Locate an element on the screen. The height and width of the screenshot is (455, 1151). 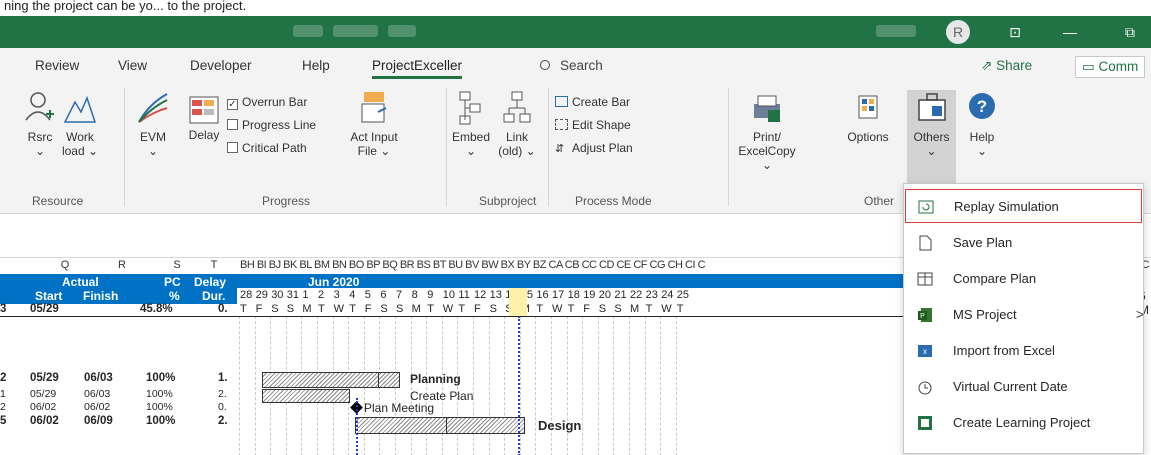
restore-button: ⧉ is located at coordinates (1130, 32).